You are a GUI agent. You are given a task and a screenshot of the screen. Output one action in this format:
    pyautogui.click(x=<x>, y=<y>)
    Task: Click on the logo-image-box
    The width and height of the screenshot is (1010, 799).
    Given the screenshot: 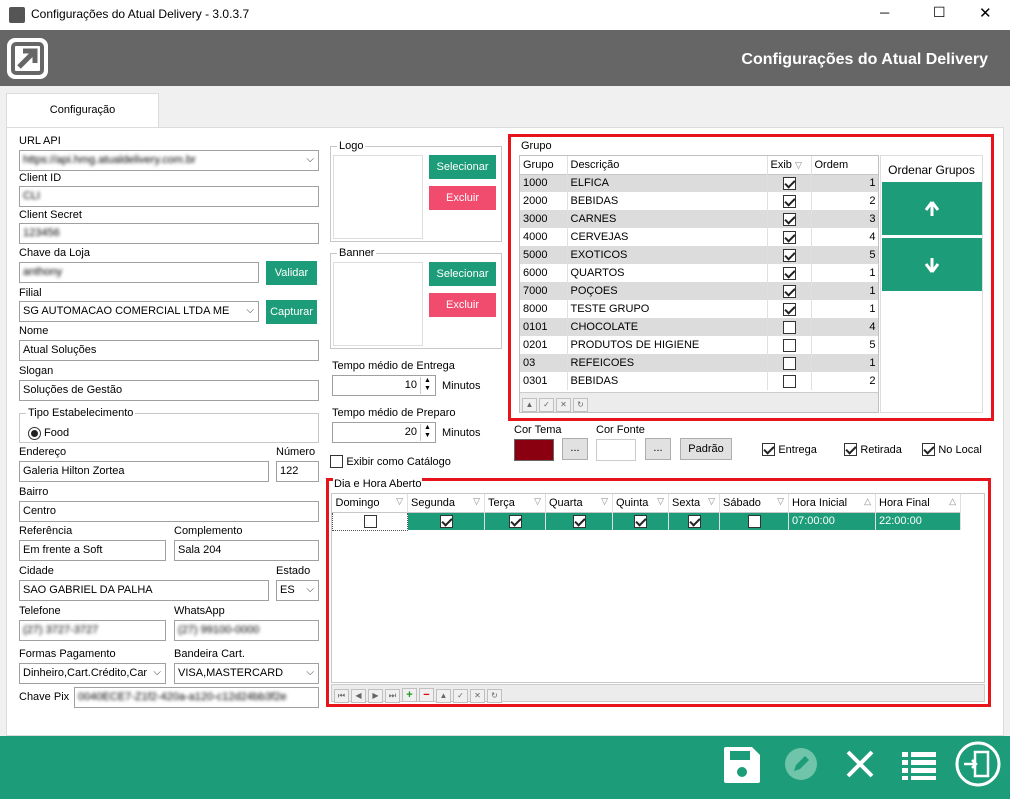 What is the action you would take?
    pyautogui.click(x=378, y=197)
    